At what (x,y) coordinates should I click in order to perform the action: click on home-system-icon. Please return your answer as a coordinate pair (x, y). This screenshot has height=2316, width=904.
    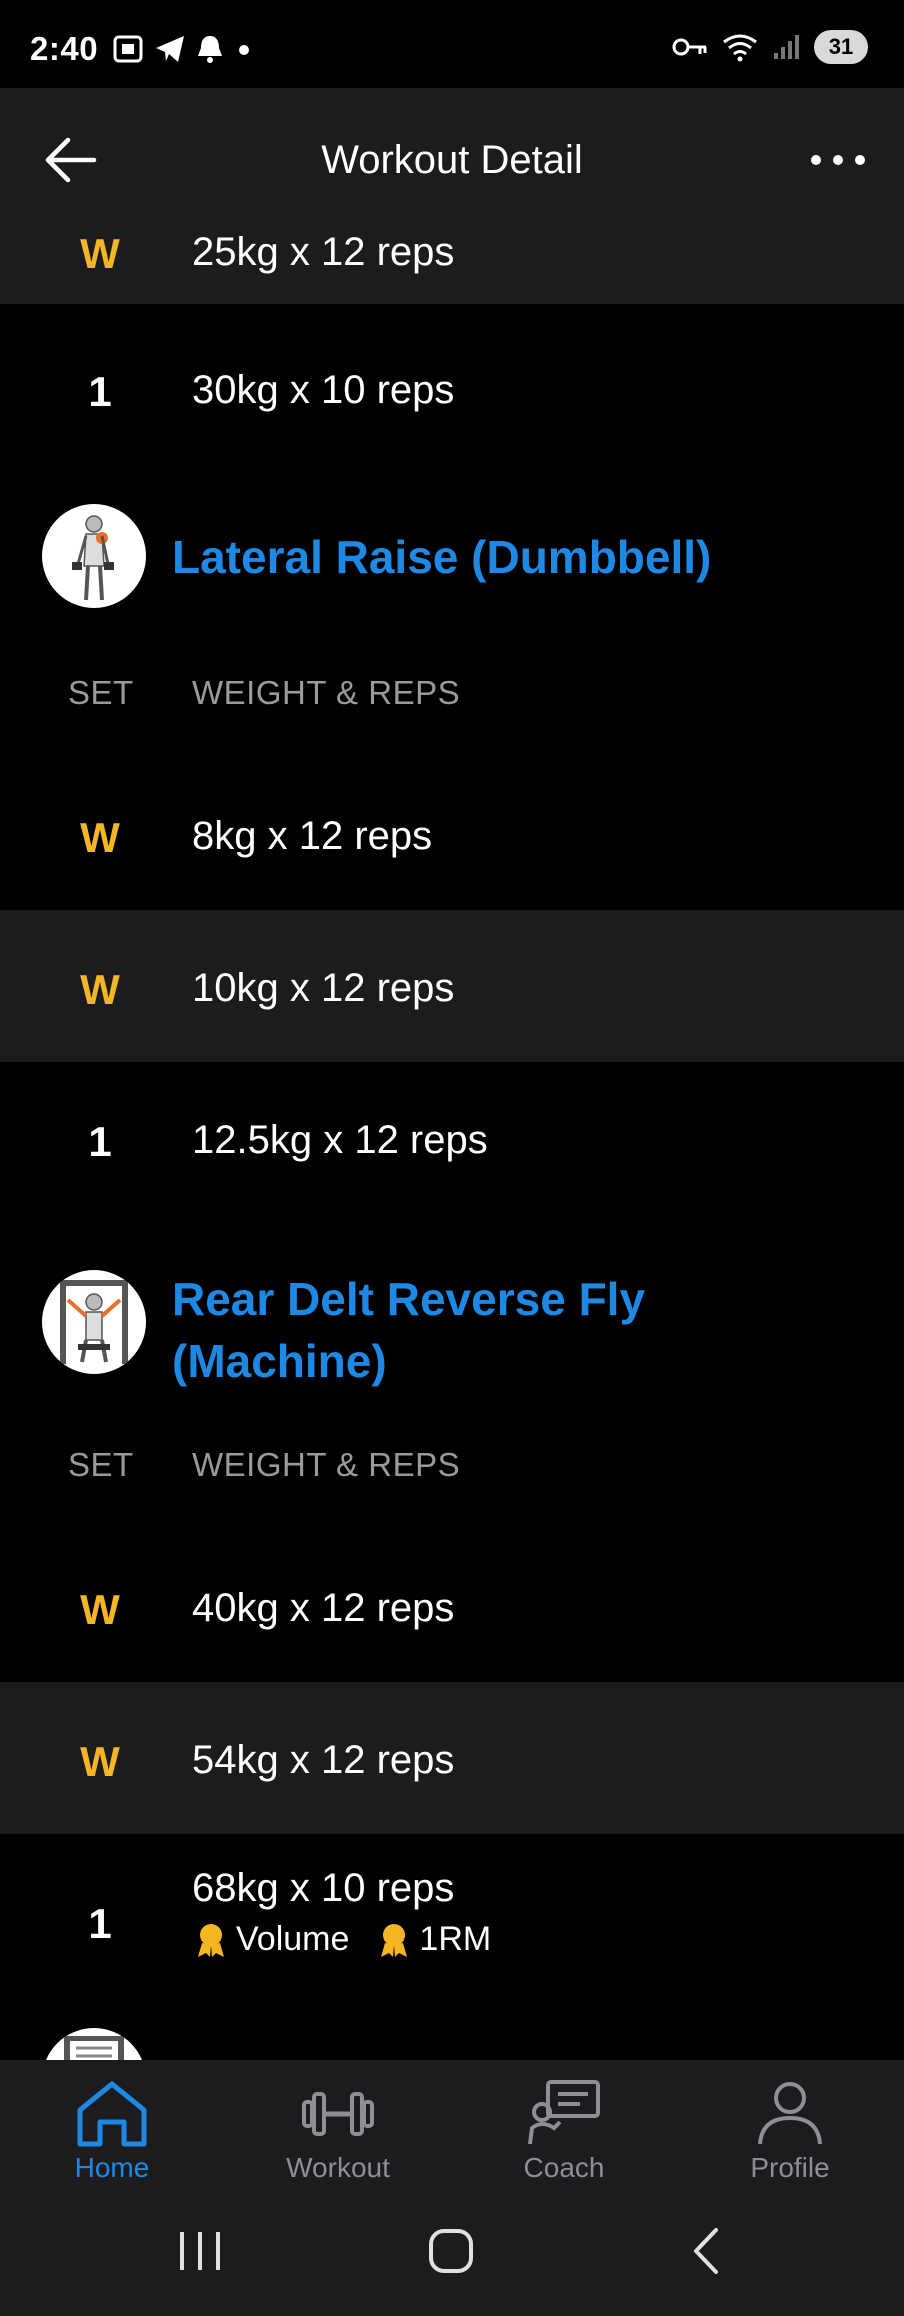
    Looking at the image, I should click on (451, 2251).